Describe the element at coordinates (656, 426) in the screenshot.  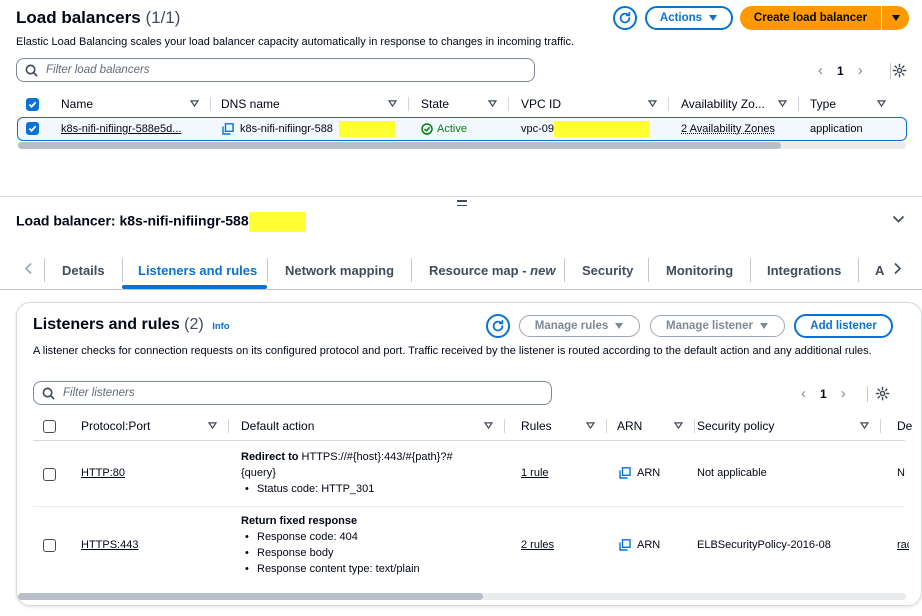
I see `column-arn: ARN` at that location.